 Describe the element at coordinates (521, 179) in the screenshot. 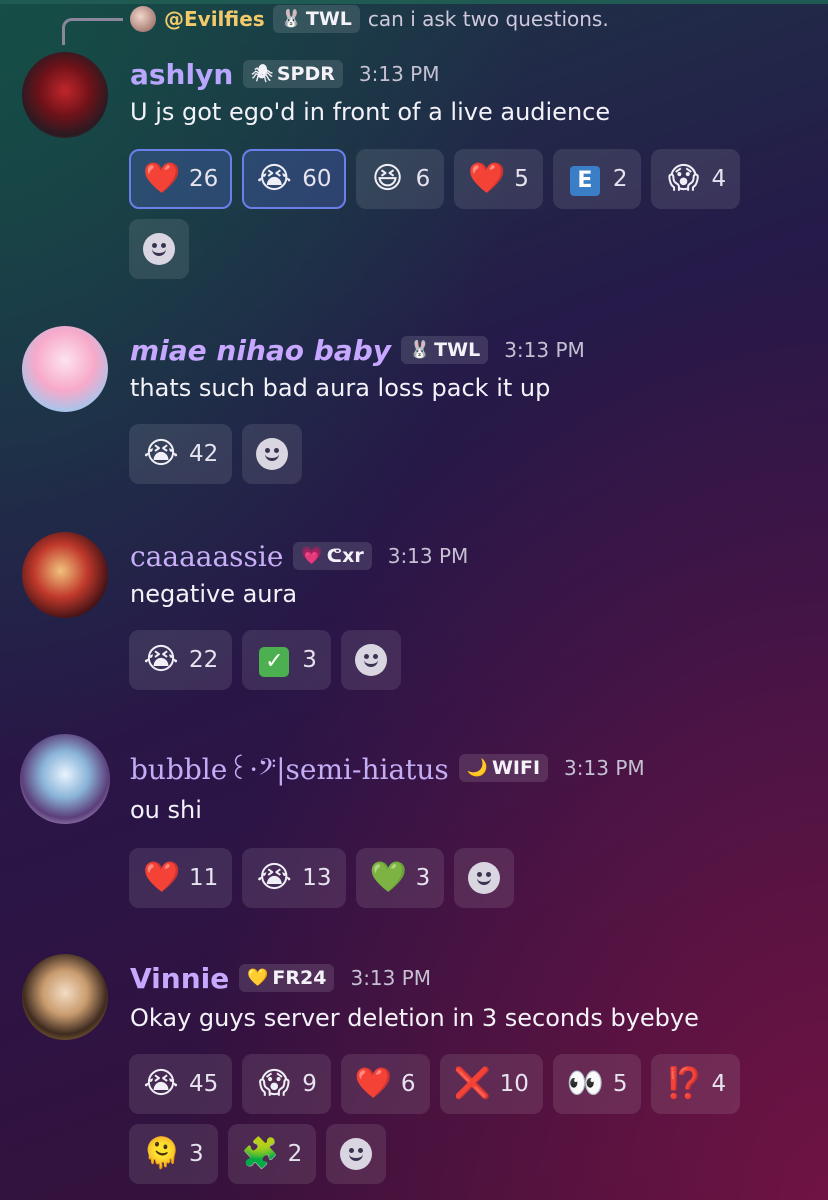

I see `reaction-count: 5` at that location.